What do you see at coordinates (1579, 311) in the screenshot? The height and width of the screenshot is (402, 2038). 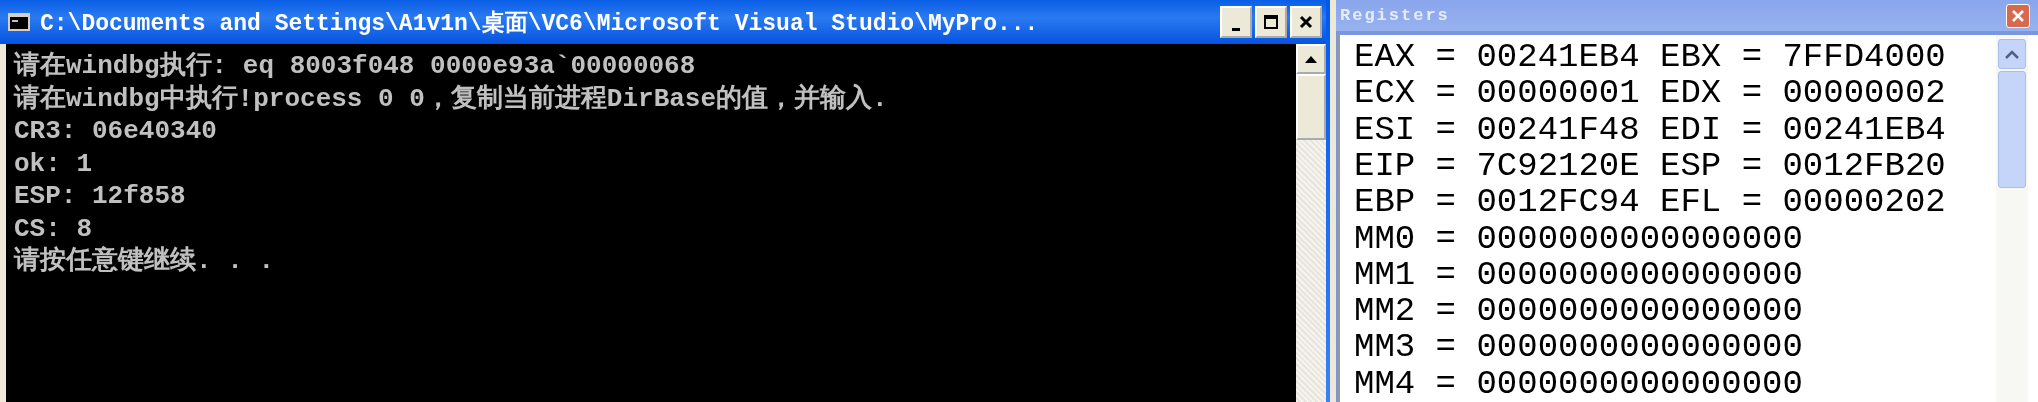 I see `register-line: MM2 = 0000000000000000` at bounding box center [1579, 311].